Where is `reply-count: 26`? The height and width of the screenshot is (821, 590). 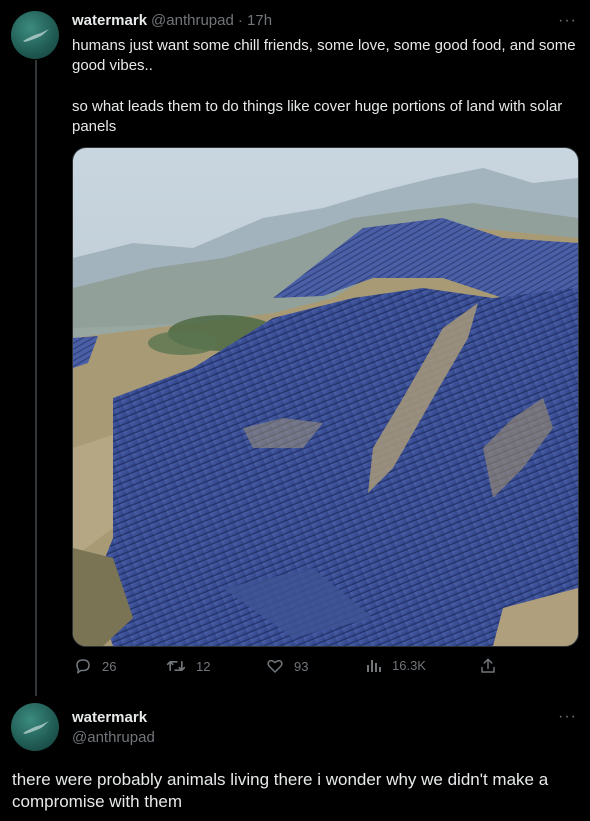
reply-count: 26 is located at coordinates (109, 666).